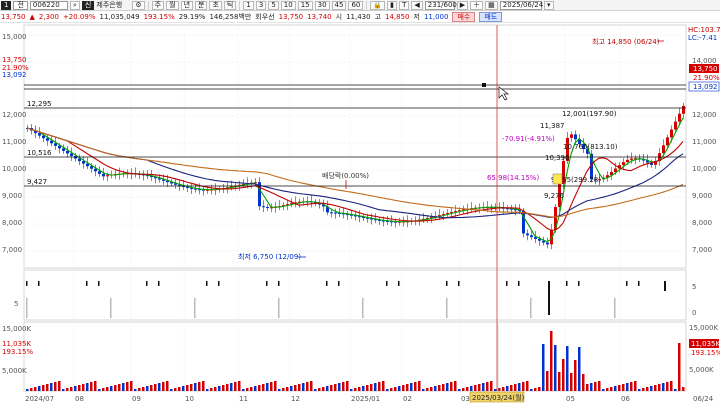 This screenshot has height=404, width=720. What do you see at coordinates (273, 5) in the screenshot?
I see `minute-5: 5` at bounding box center [273, 5].